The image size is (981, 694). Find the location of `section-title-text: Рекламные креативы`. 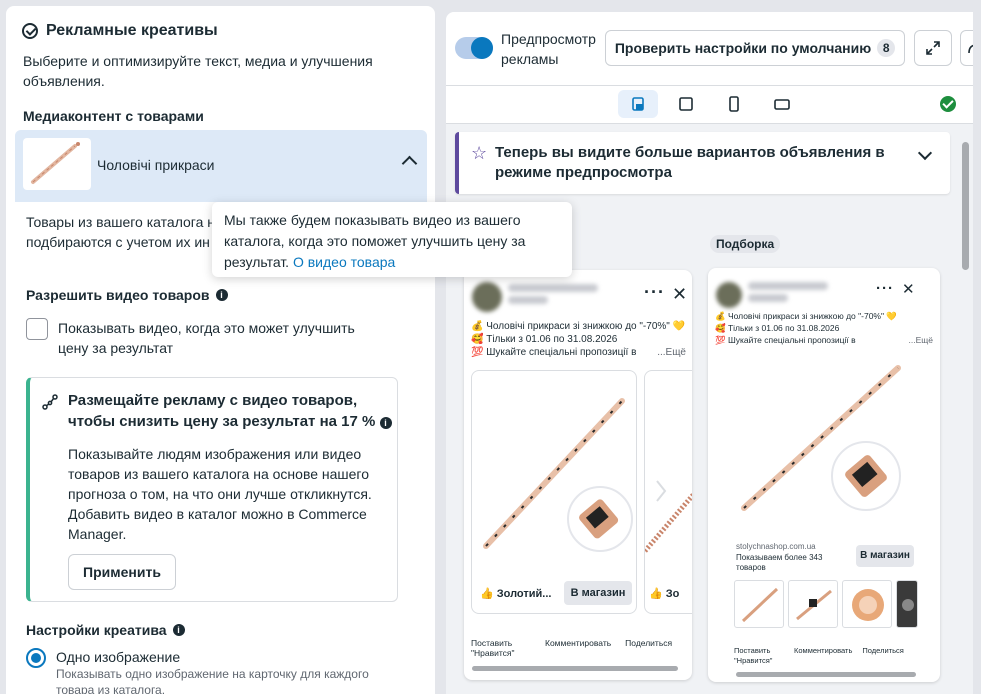

section-title-text: Рекламные креативы is located at coordinates (132, 30).